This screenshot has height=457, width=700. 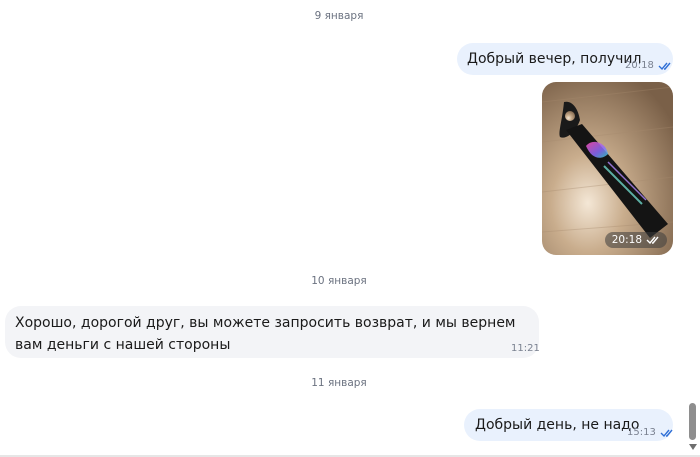 What do you see at coordinates (641, 432) in the screenshot?
I see `message-time: 15:13` at bounding box center [641, 432].